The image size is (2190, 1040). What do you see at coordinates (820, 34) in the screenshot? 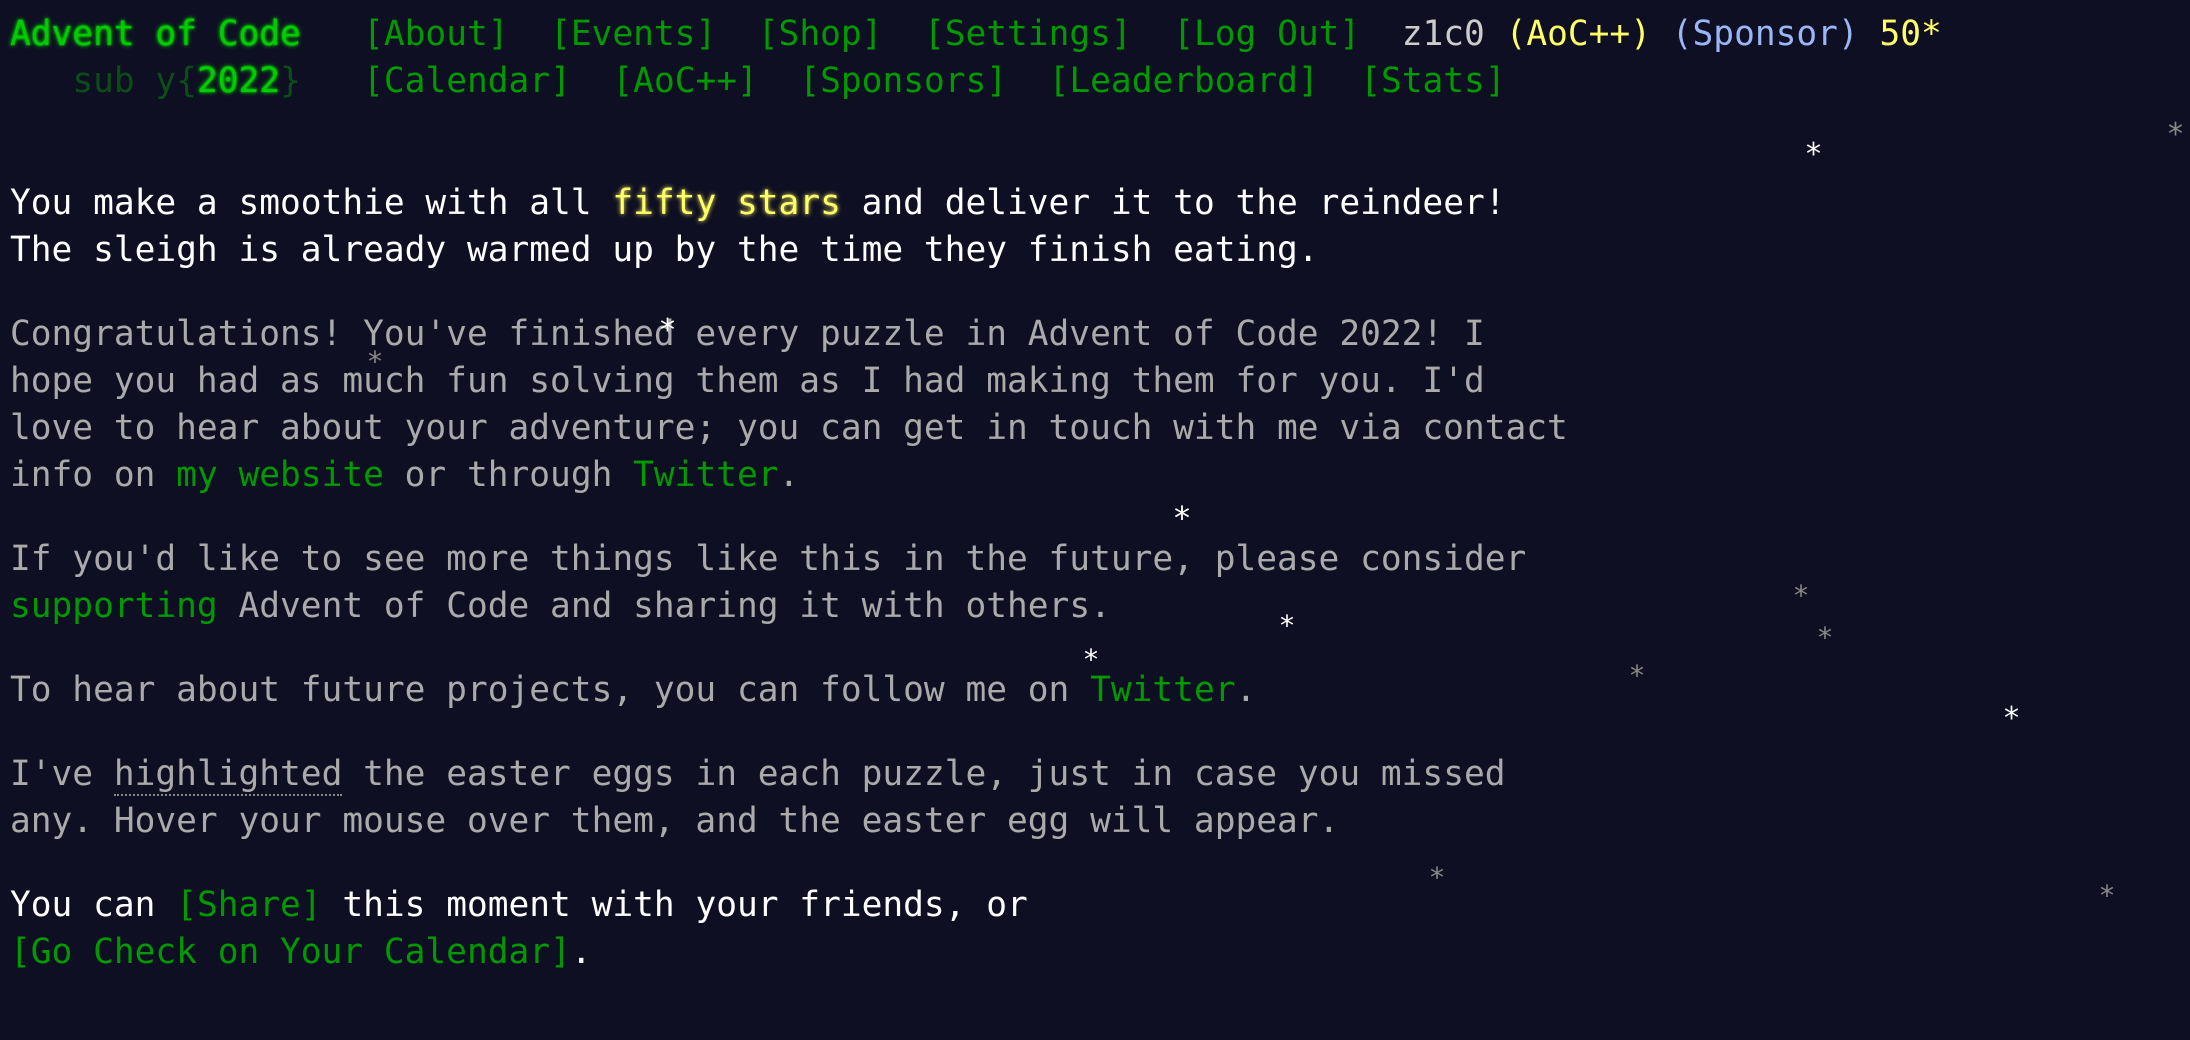
I see `nav-shop-link: [Shop]` at bounding box center [820, 34].